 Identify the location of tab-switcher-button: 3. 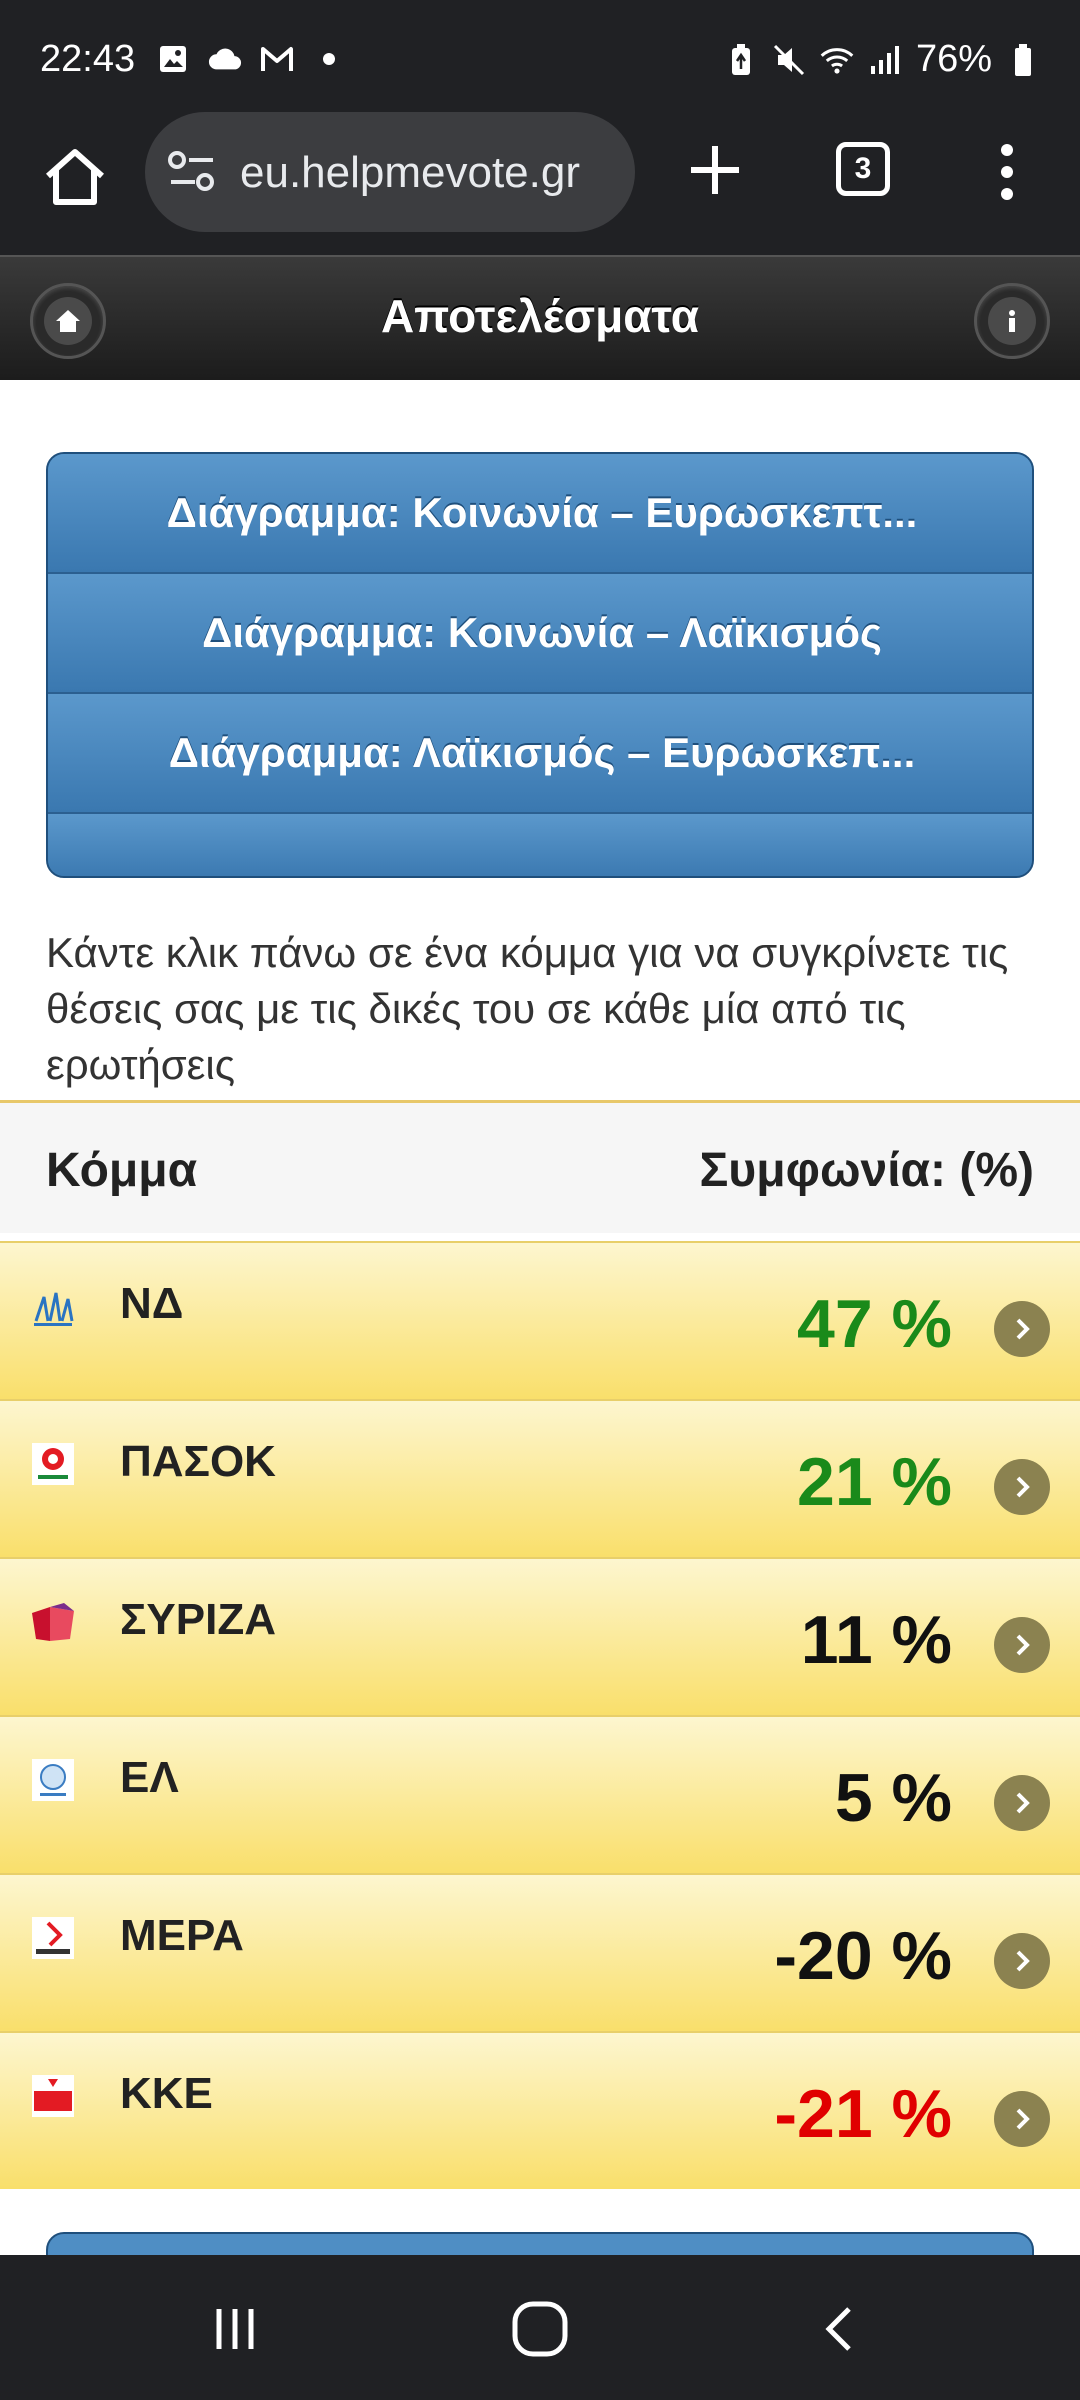
(863, 169).